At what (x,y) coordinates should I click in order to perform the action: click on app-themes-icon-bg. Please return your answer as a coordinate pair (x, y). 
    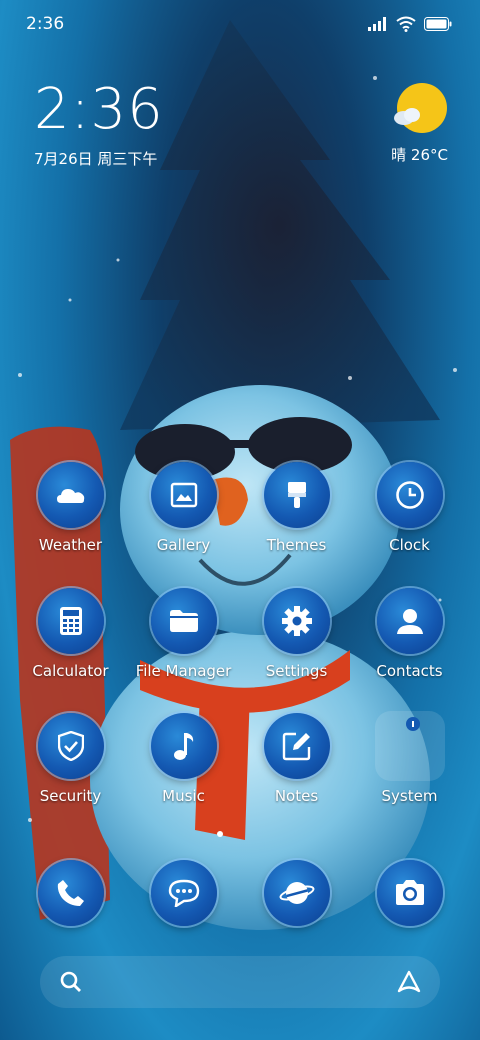
    Looking at the image, I should click on (296, 495).